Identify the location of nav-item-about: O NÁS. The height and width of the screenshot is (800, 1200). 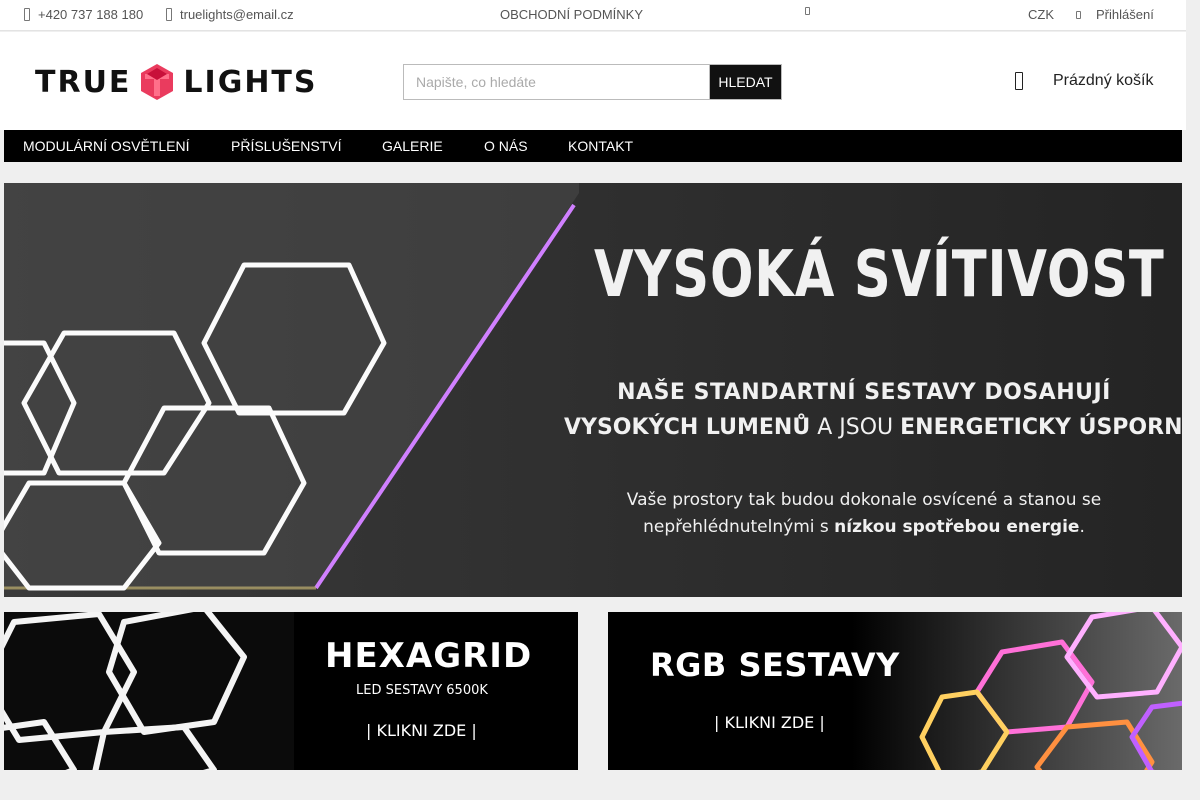
(506, 146).